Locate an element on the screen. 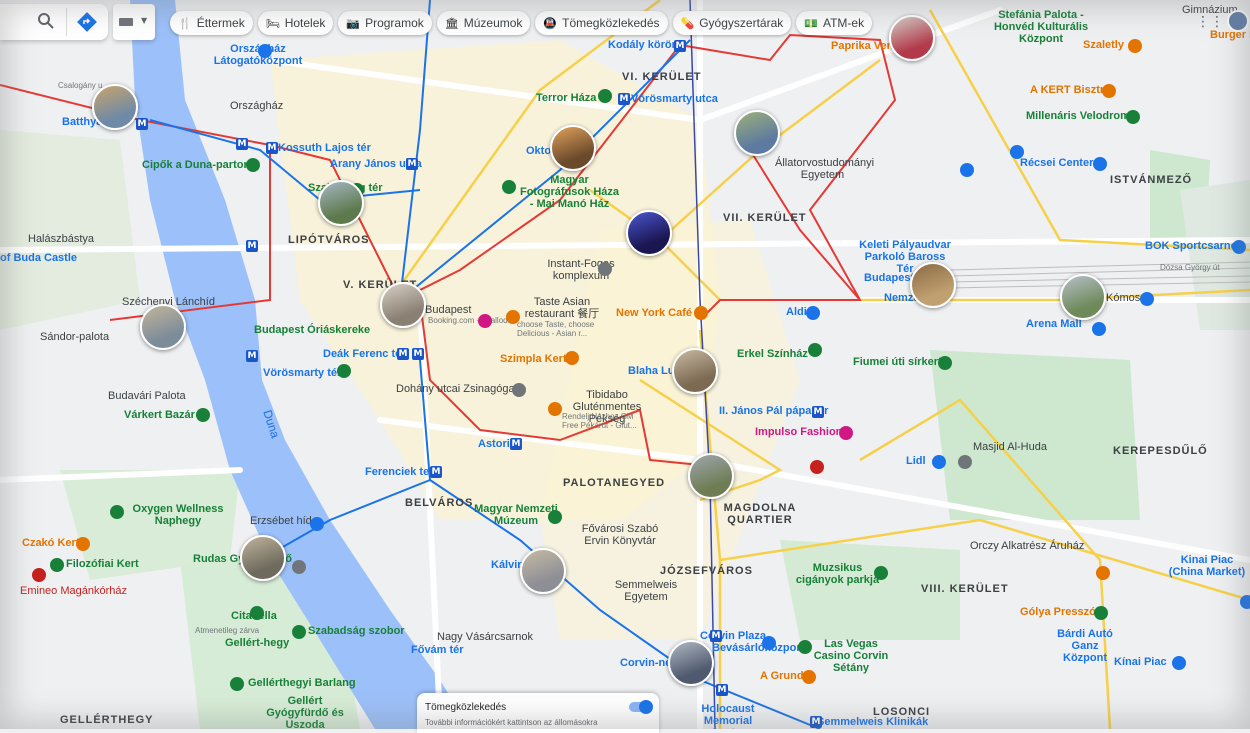 This screenshot has height=733, width=1250. place-label: Orczy Alkatrész Áruház is located at coordinates (1027, 546).